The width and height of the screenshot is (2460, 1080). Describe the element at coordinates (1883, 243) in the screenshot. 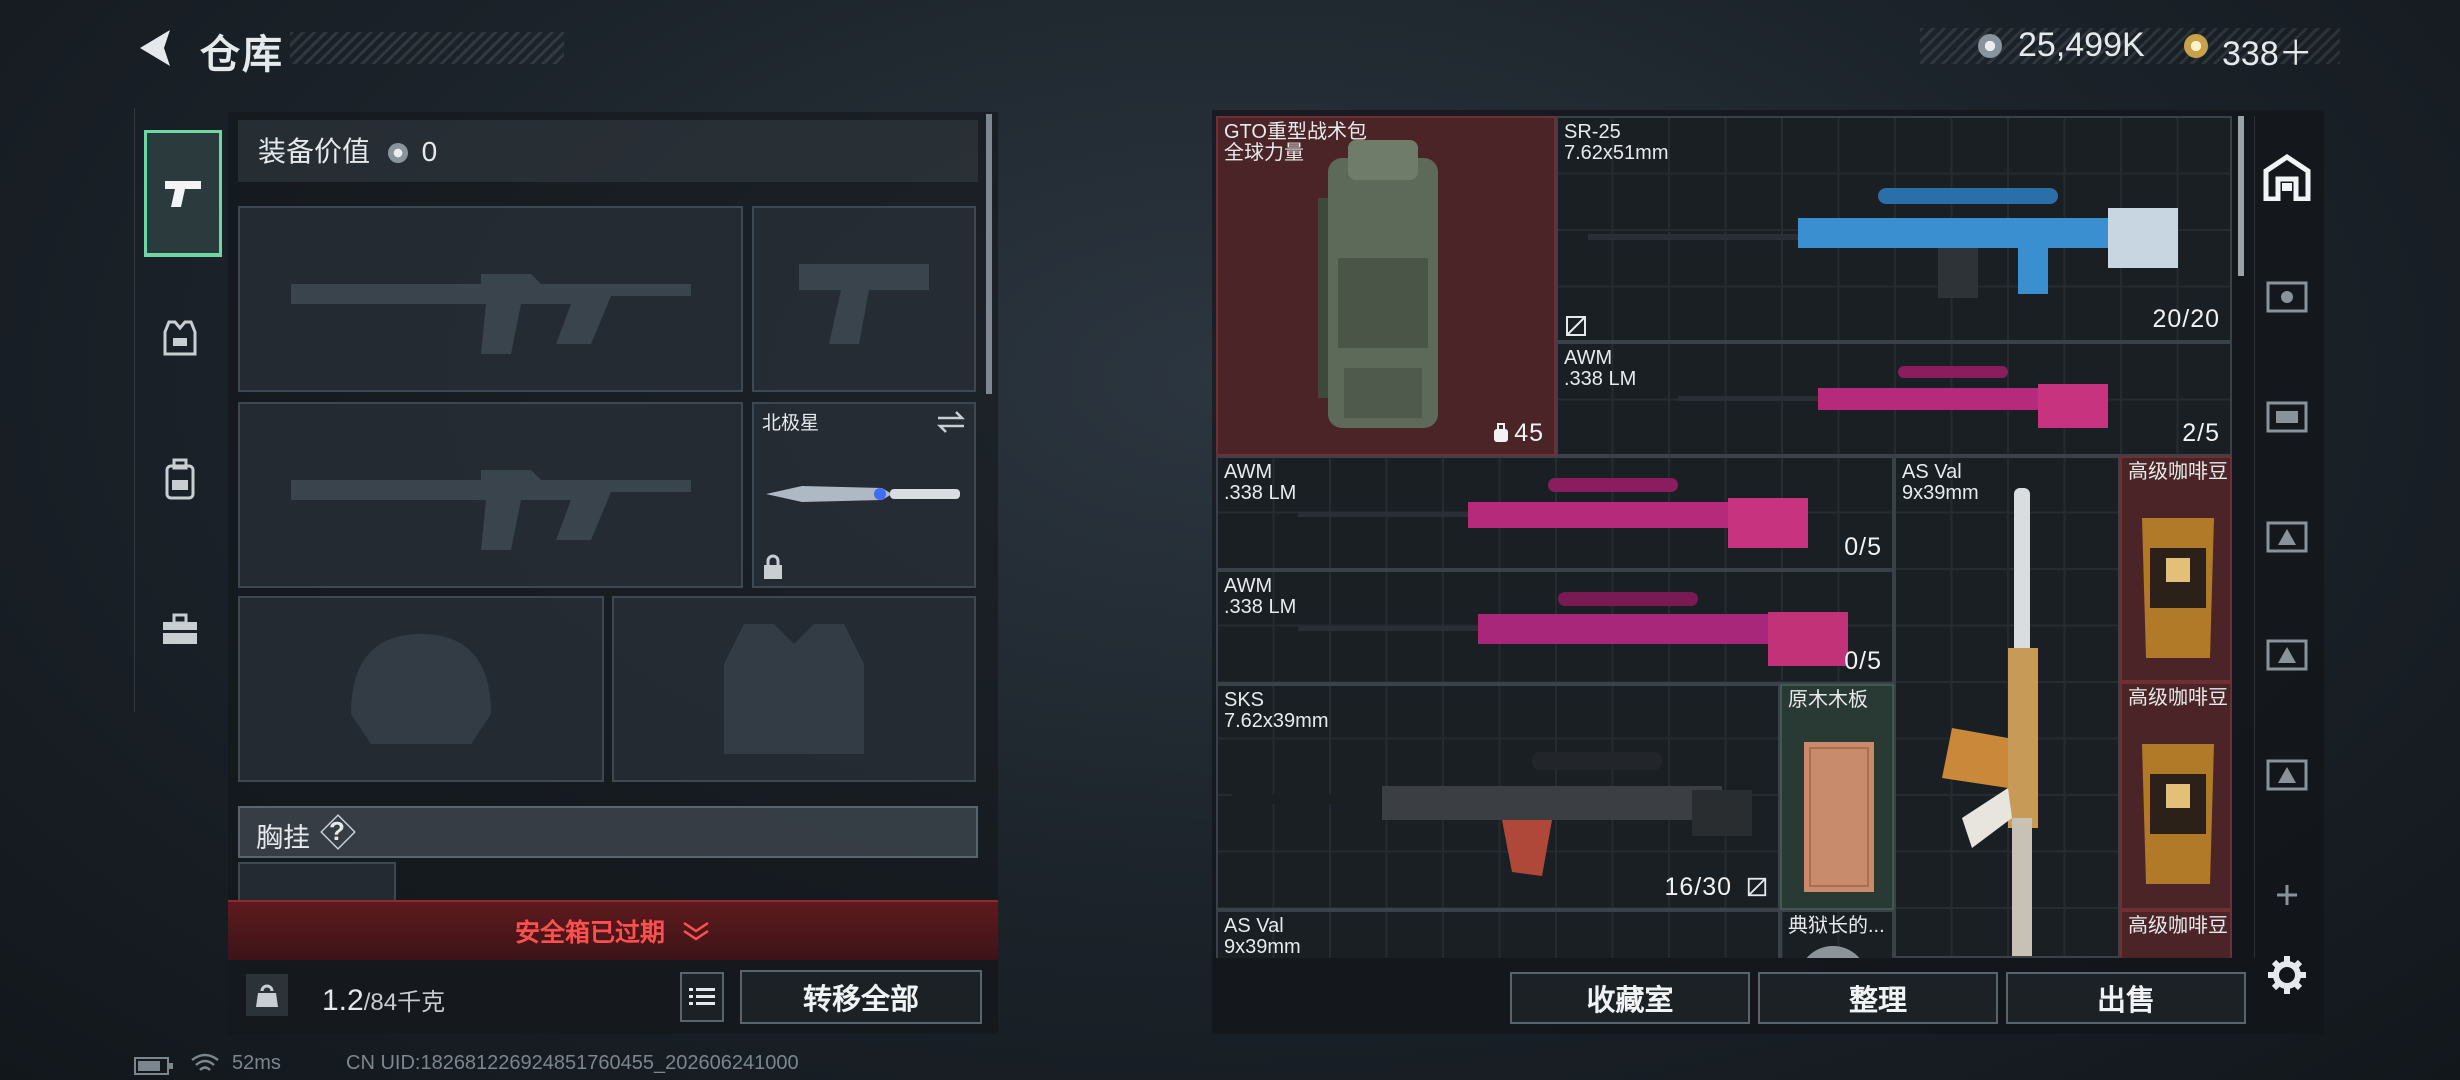

I see `sr25-rifle-image` at that location.